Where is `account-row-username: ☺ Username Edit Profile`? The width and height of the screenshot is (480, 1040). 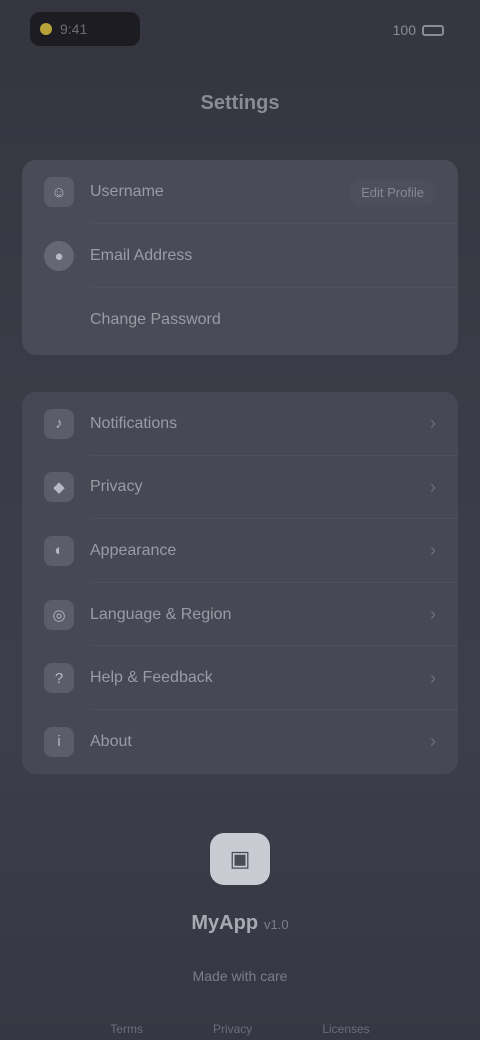 account-row-username: ☺ Username Edit Profile is located at coordinates (240, 192).